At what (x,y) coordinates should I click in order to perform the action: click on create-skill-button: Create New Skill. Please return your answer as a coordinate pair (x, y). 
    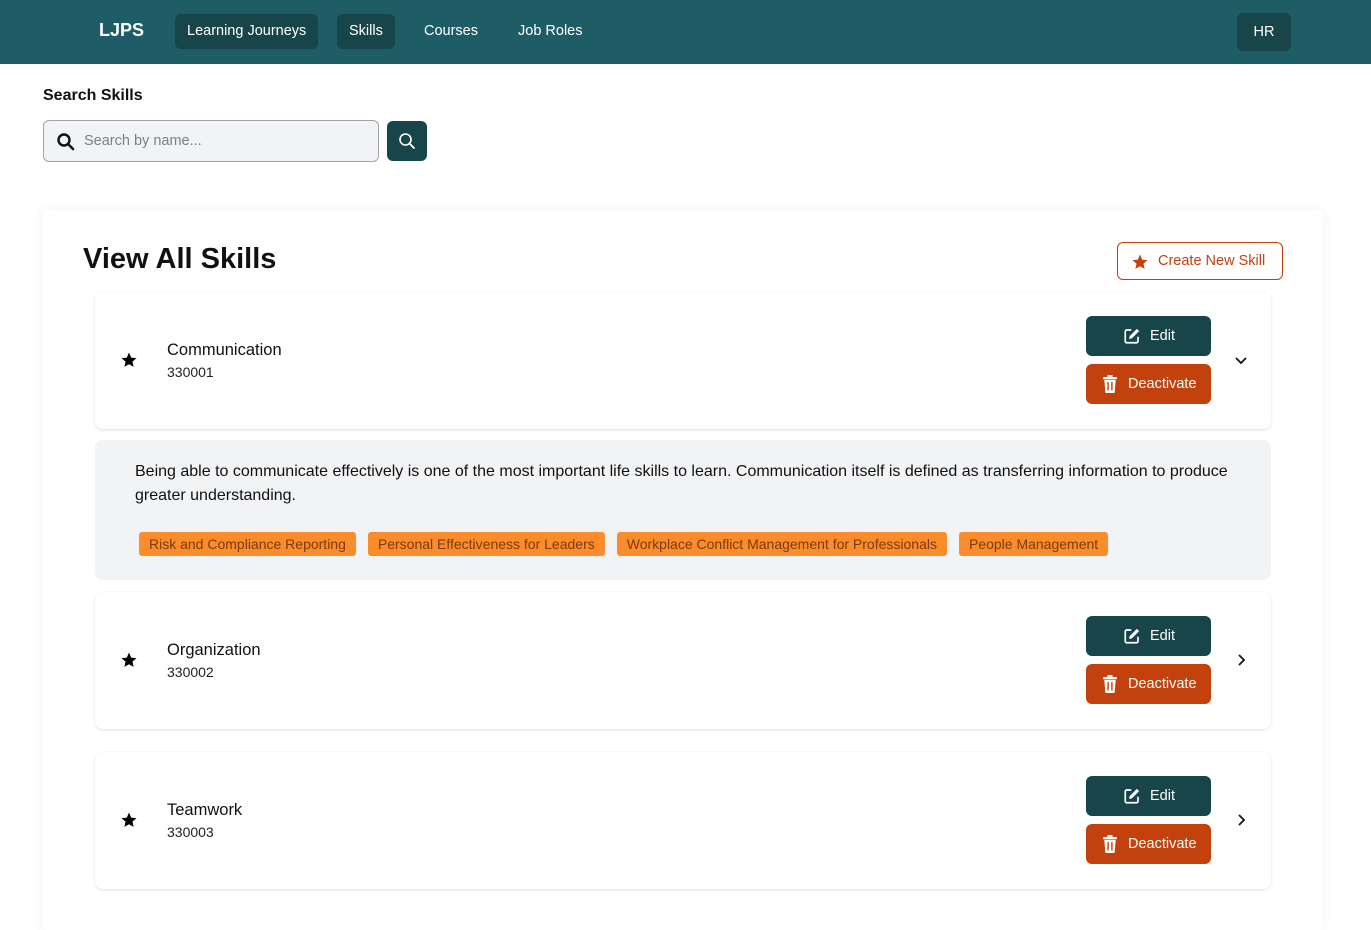
    Looking at the image, I should click on (1200, 261).